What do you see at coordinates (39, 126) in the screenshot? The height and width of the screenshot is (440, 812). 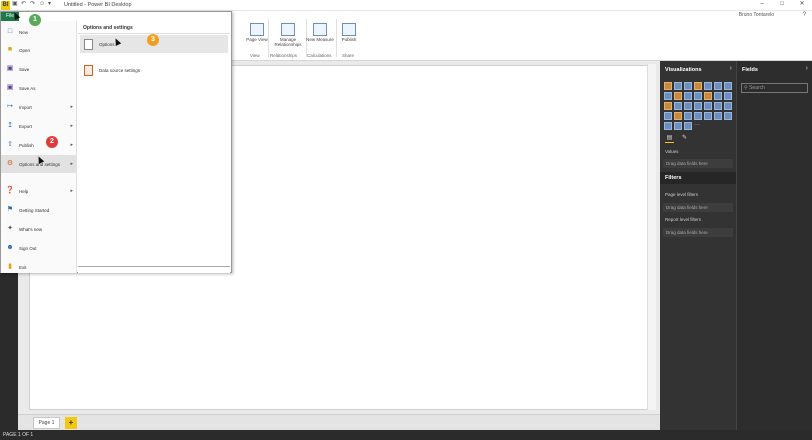 I see `menu-item-export: ↥ Export ▸` at bounding box center [39, 126].